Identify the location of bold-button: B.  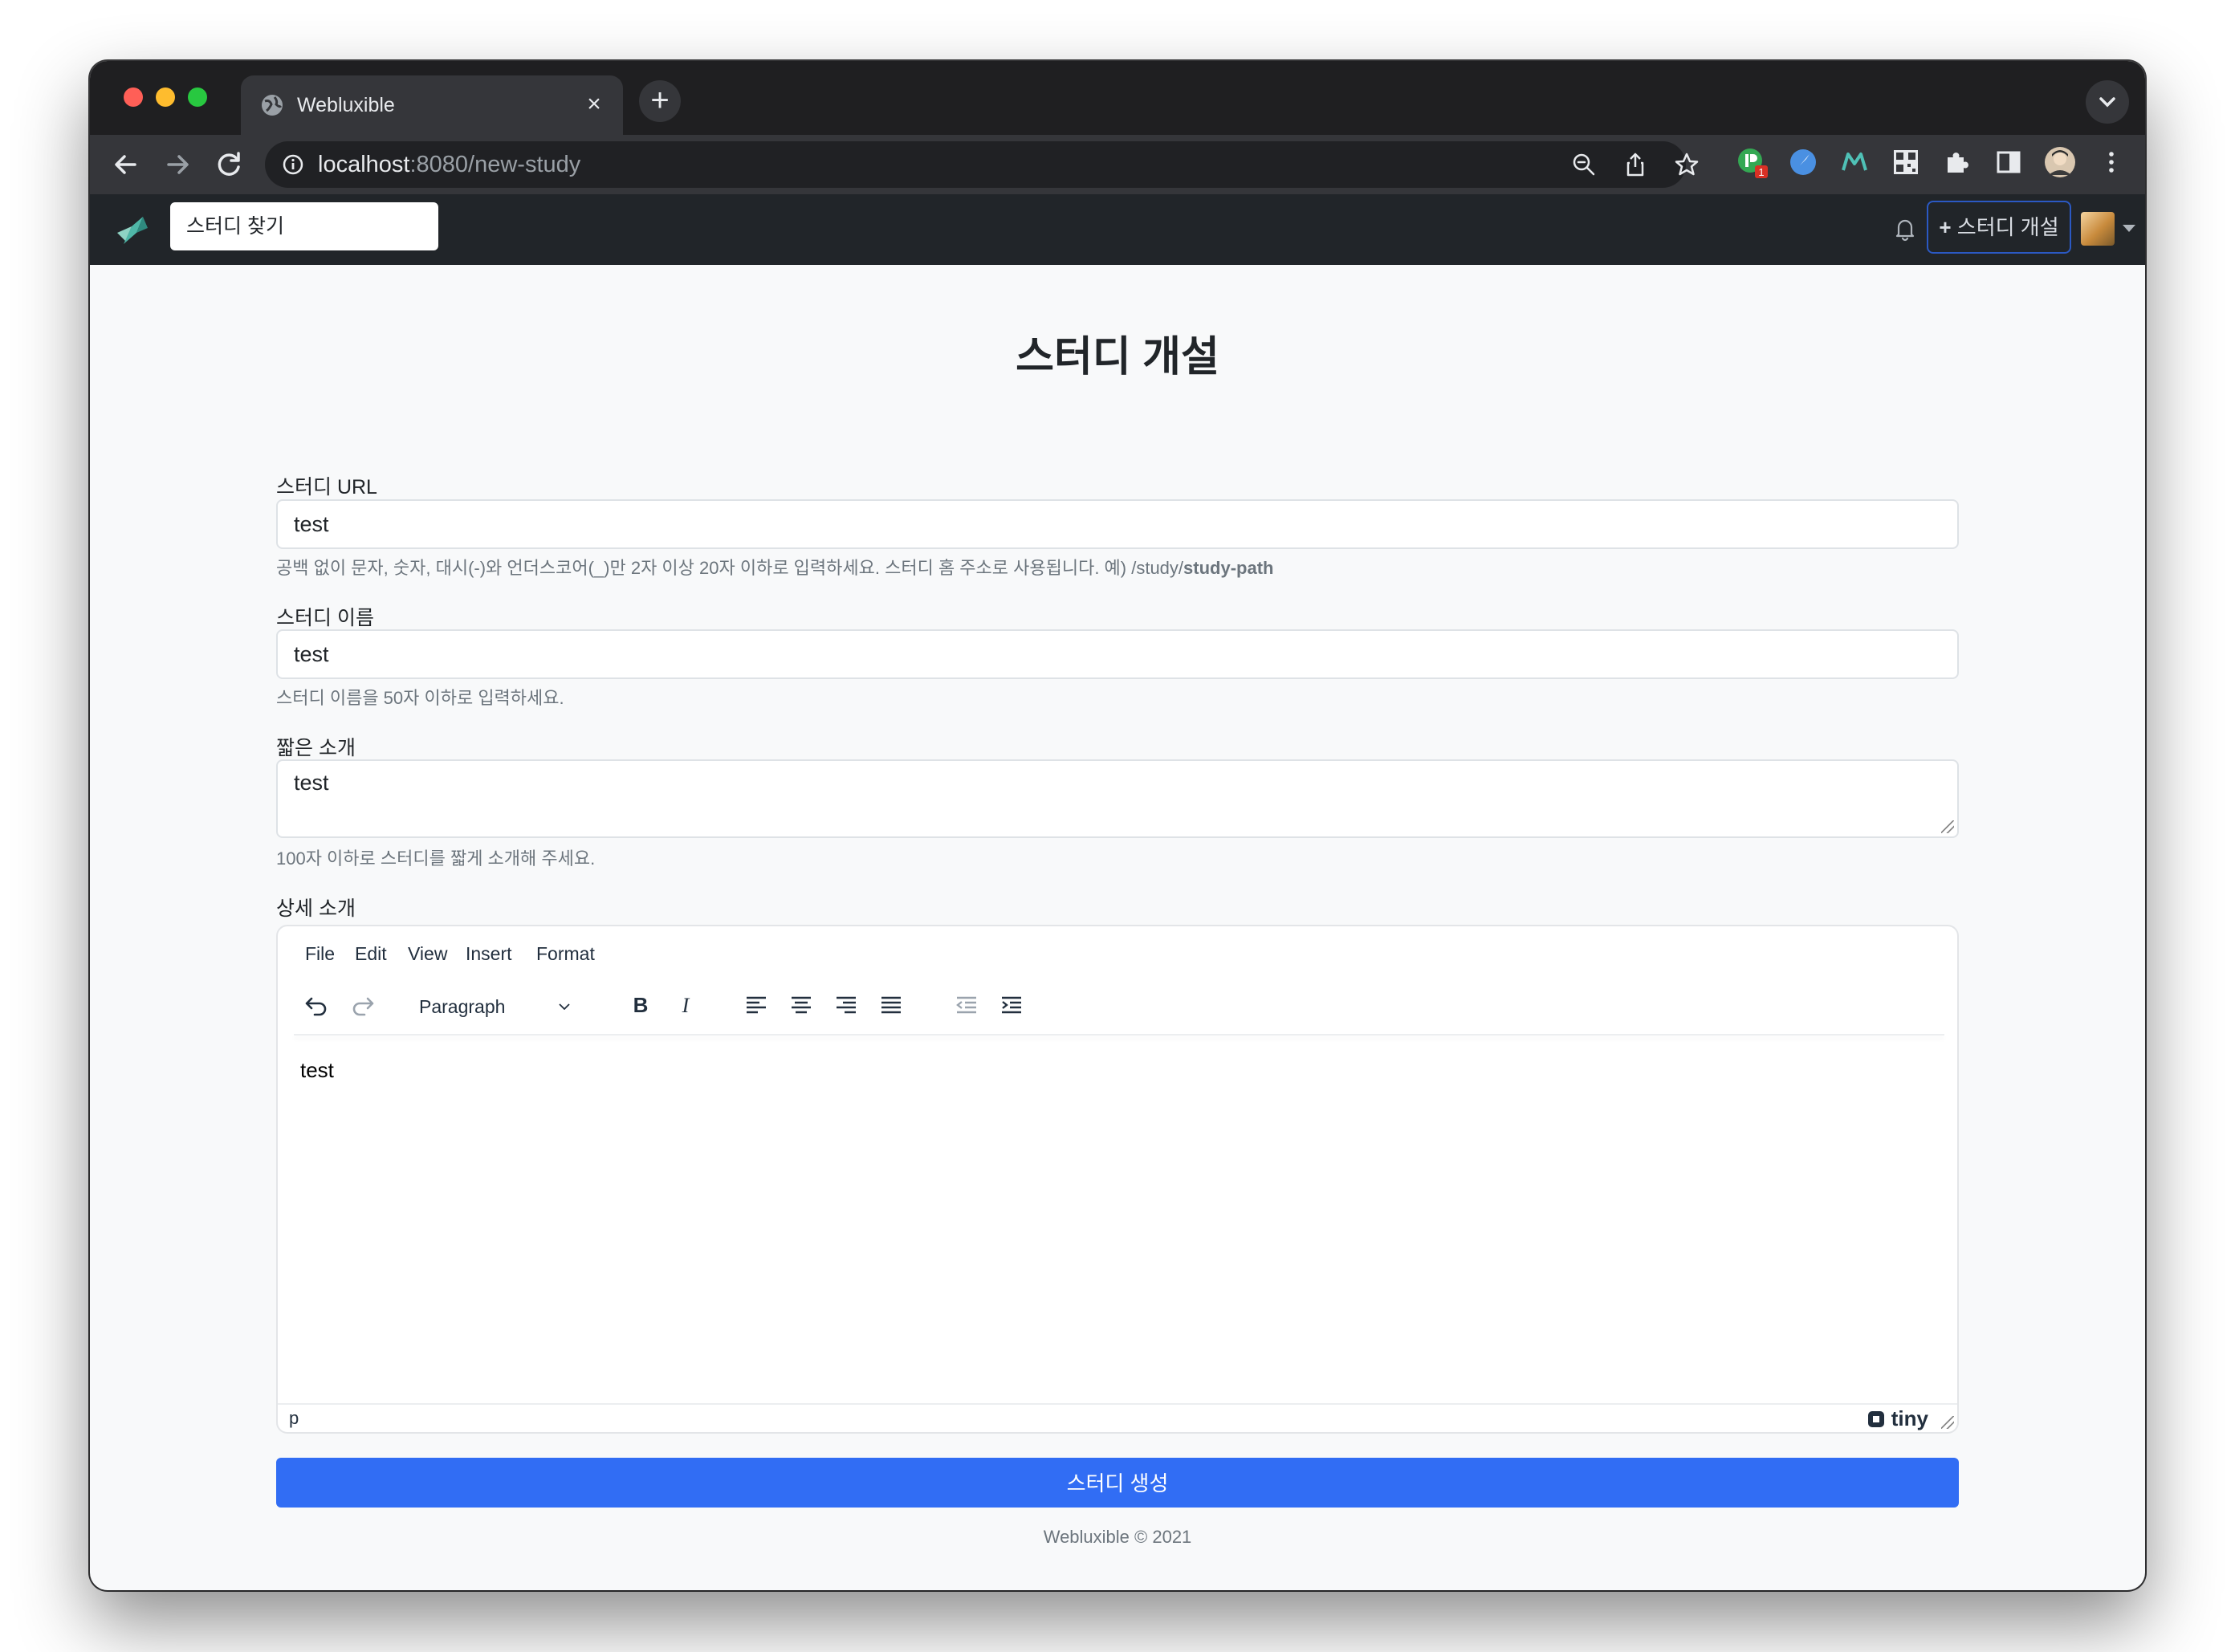
(641, 1005).